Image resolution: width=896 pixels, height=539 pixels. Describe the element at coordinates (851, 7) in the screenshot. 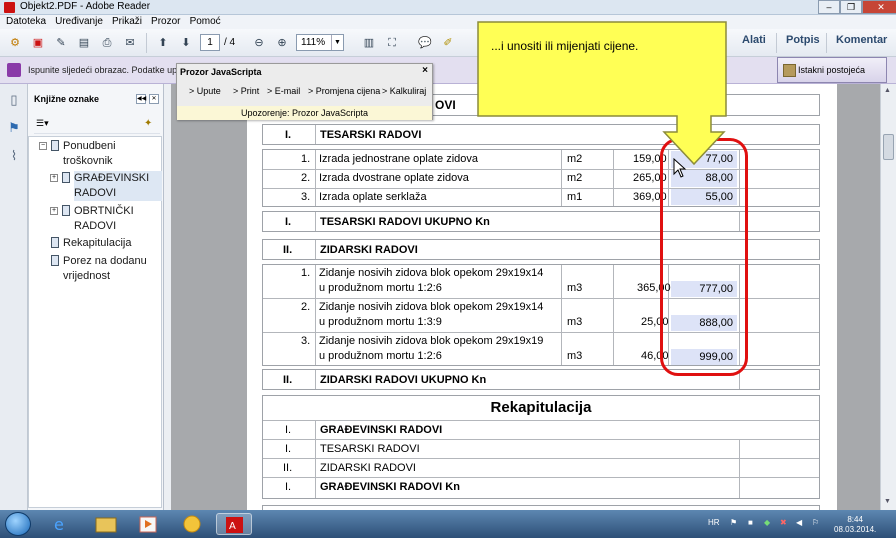

I see `restore-button: ❐` at that location.